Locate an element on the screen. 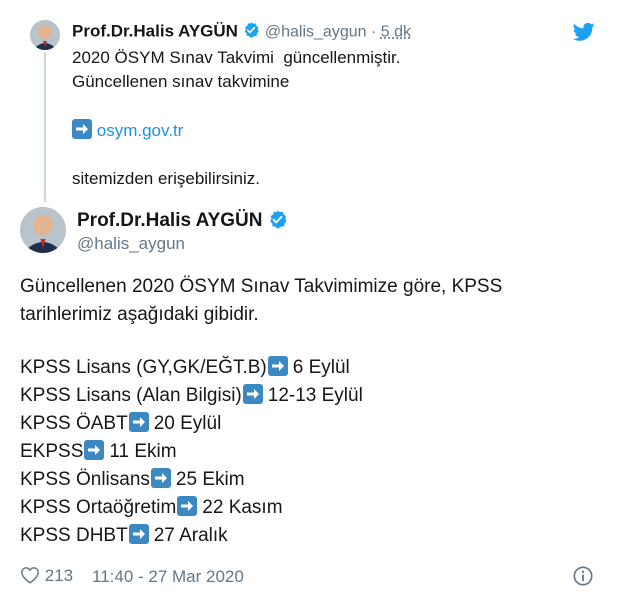  exam-name: KPSS ÖABT is located at coordinates (74, 423).